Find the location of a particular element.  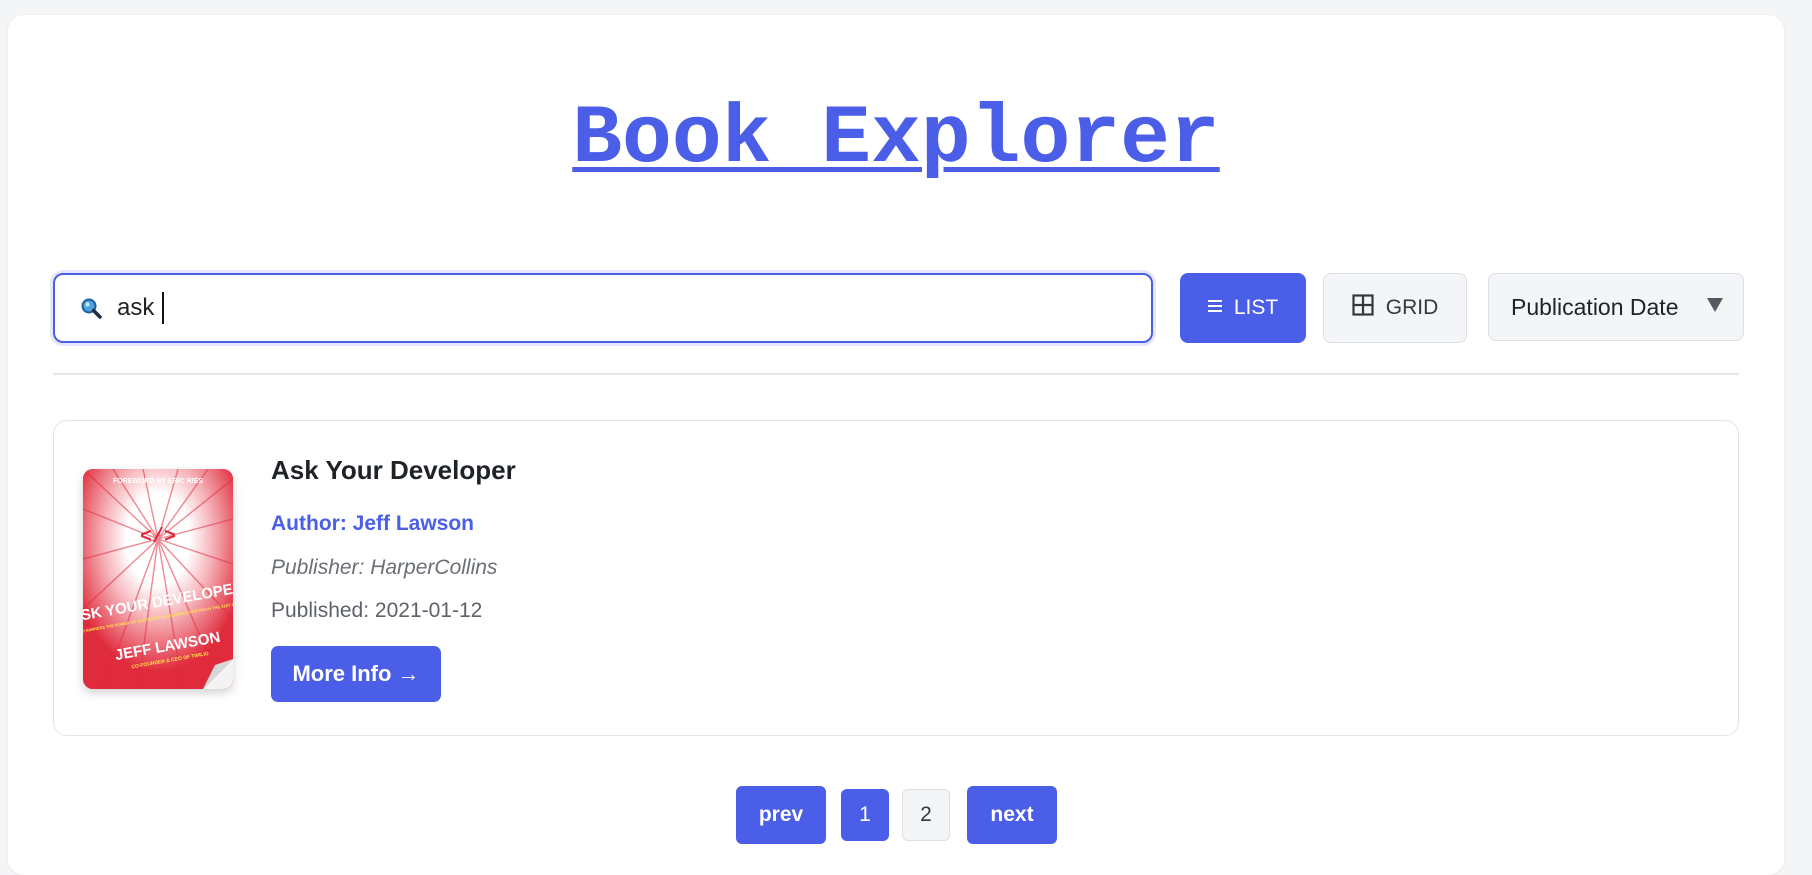

dropdown-arrow-icon is located at coordinates (1715, 305).